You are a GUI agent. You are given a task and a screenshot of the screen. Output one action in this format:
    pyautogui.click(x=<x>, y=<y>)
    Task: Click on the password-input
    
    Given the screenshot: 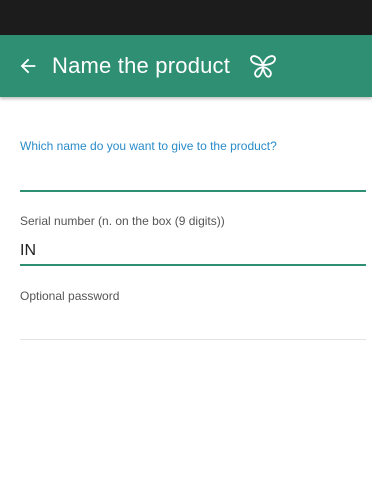 What is the action you would take?
    pyautogui.click(x=193, y=322)
    